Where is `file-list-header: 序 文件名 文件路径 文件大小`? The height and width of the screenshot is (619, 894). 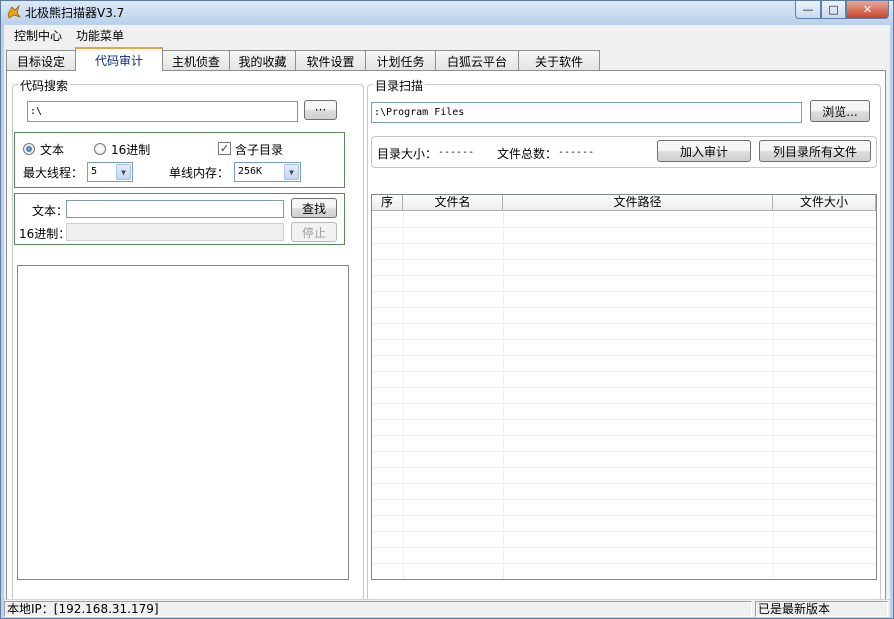
file-list-header: 序 文件名 文件路径 文件大小 is located at coordinates (624, 203).